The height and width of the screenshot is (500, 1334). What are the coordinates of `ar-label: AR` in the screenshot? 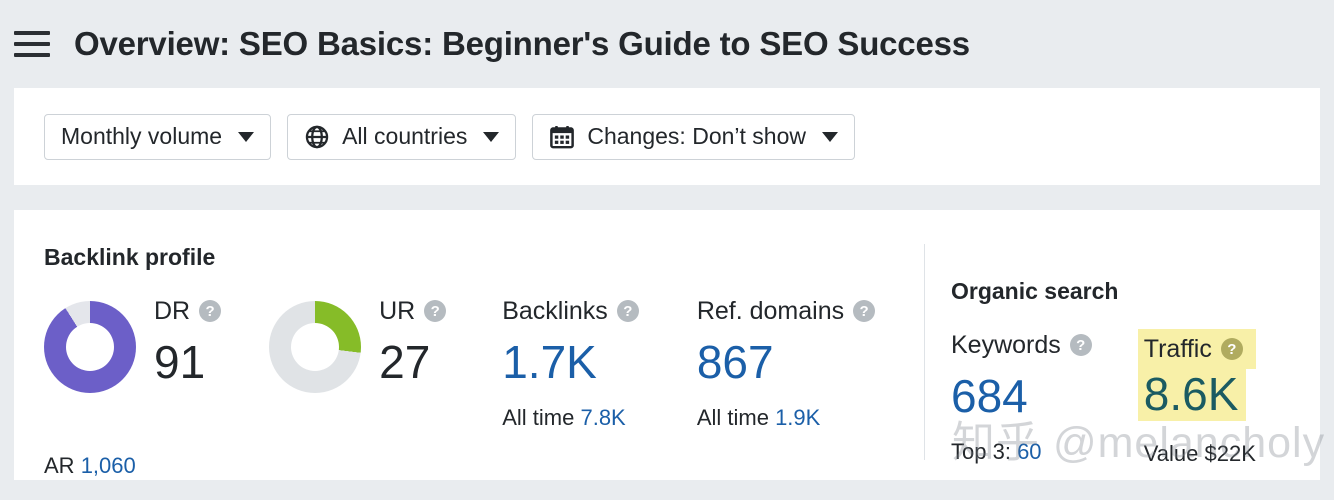 It's located at (59, 465).